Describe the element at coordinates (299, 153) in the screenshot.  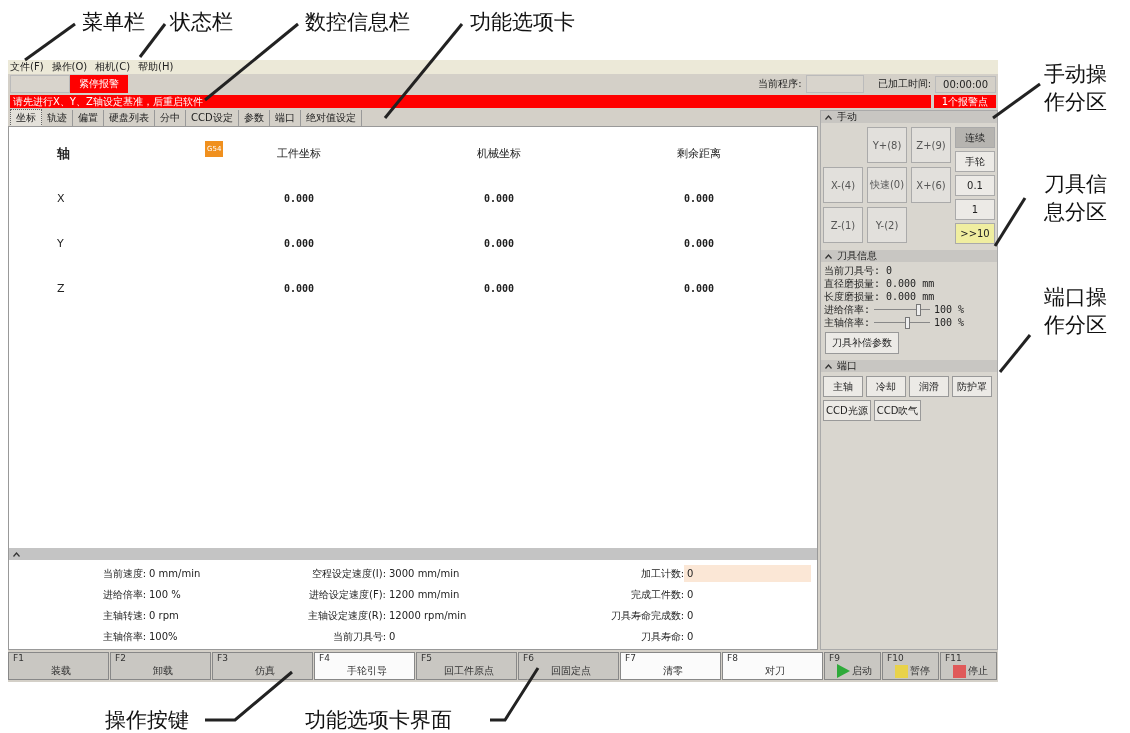
I see `column-header: 工件坐标` at that location.